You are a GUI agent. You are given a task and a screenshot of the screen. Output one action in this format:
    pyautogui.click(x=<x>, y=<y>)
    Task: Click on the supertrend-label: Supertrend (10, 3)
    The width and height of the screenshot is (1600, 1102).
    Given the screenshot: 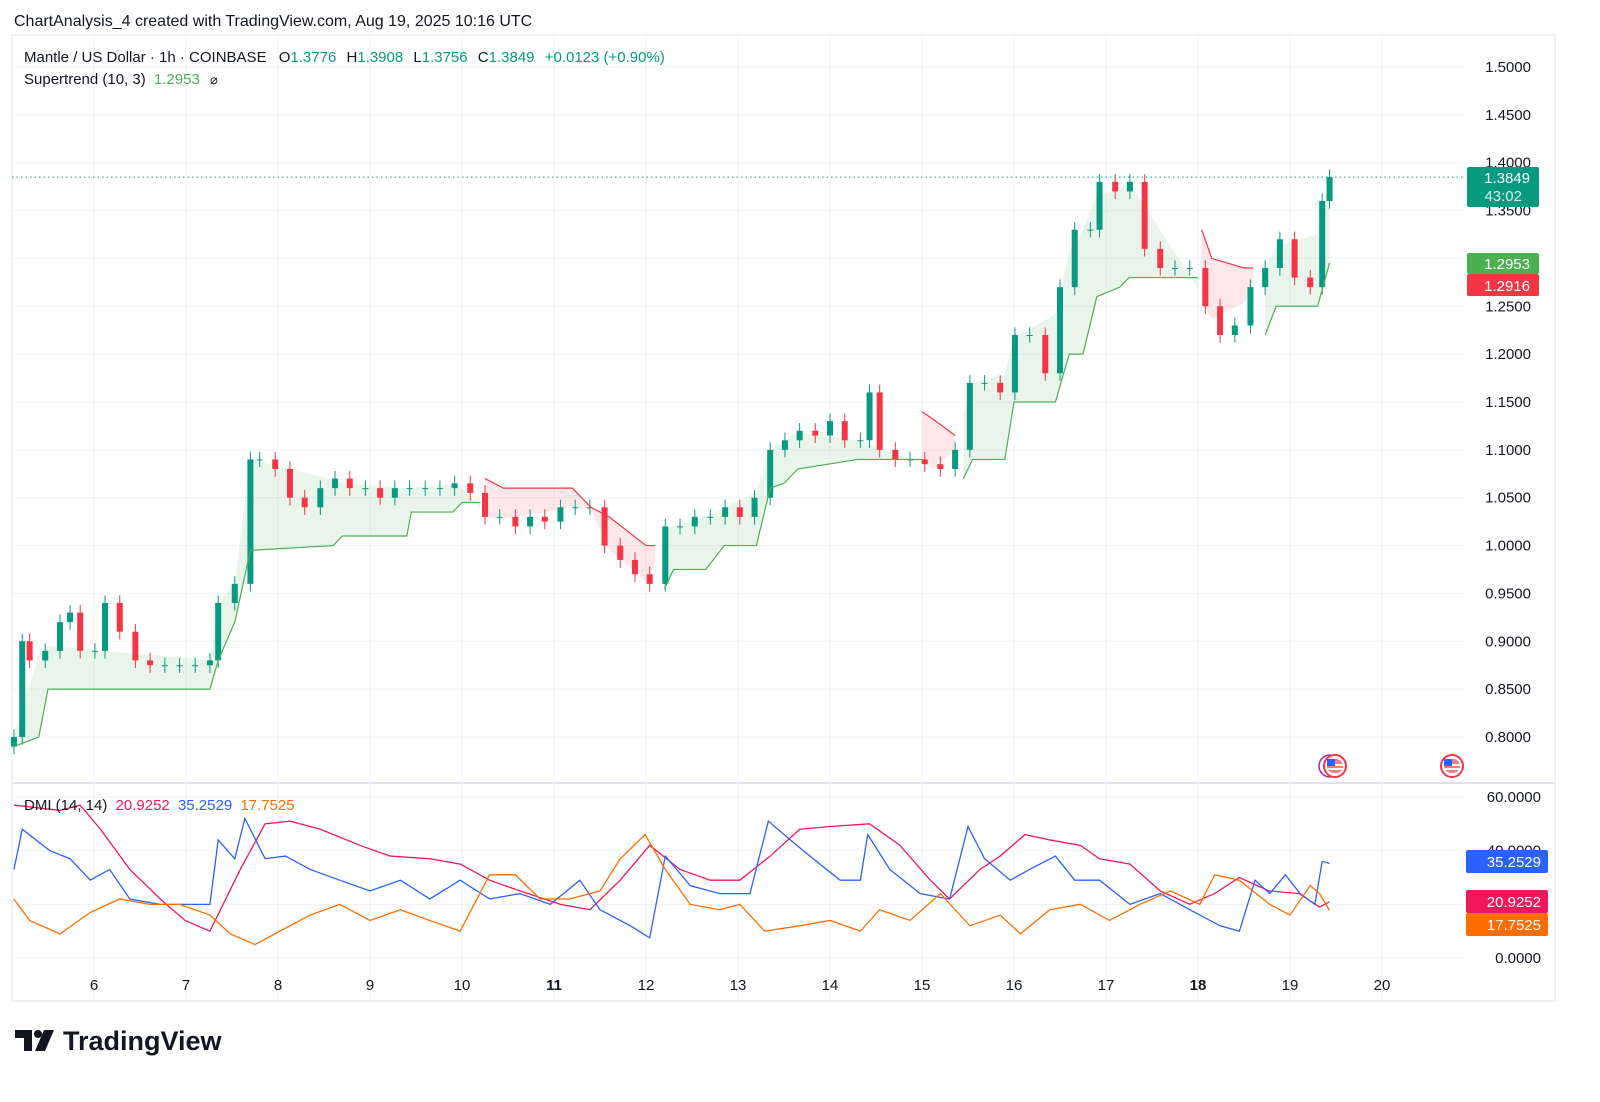 What is the action you would take?
    pyautogui.click(x=85, y=79)
    